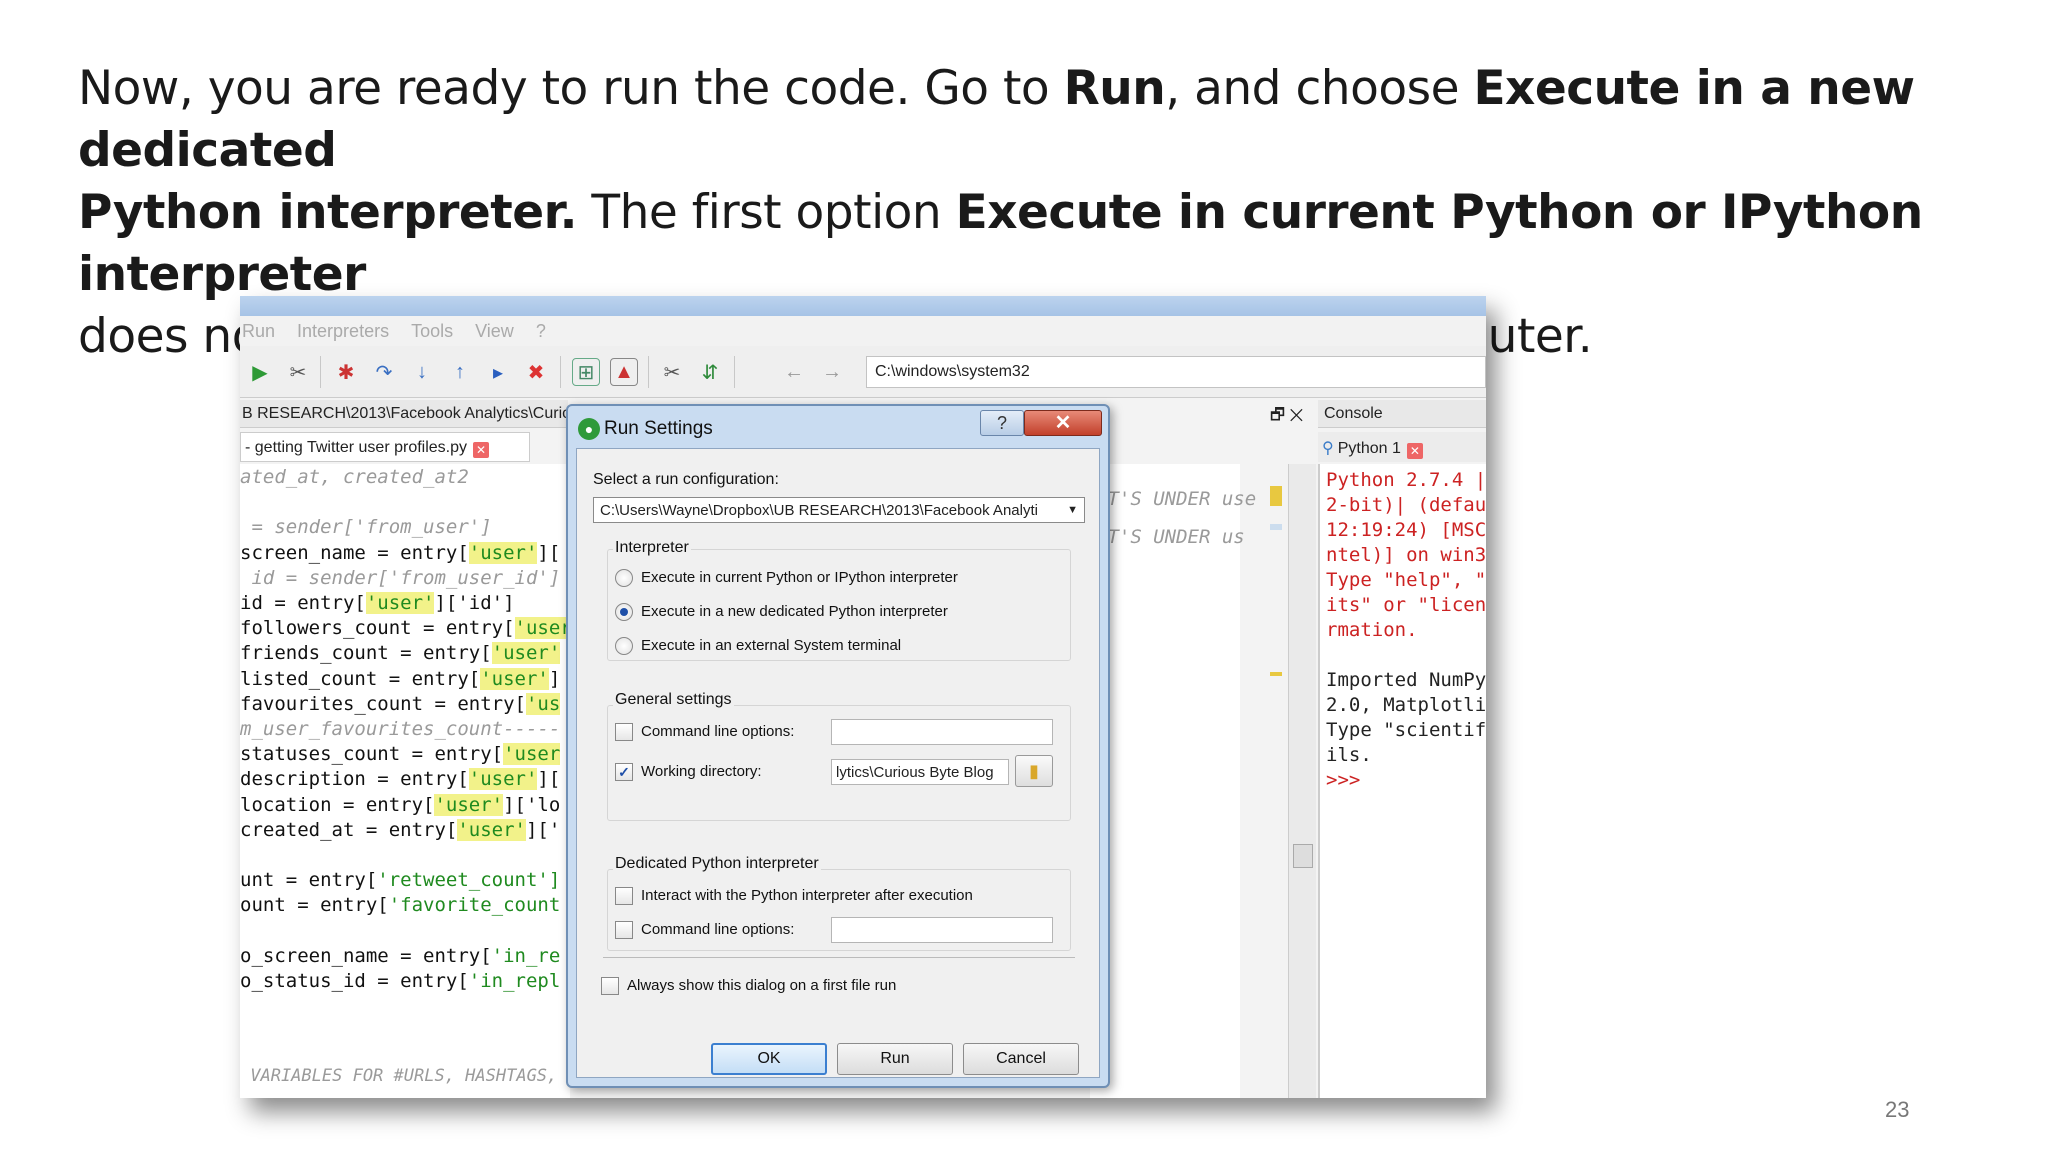  What do you see at coordinates (400, 981) in the screenshot?
I see `code-line: o_status_id = entry['in_repl` at bounding box center [400, 981].